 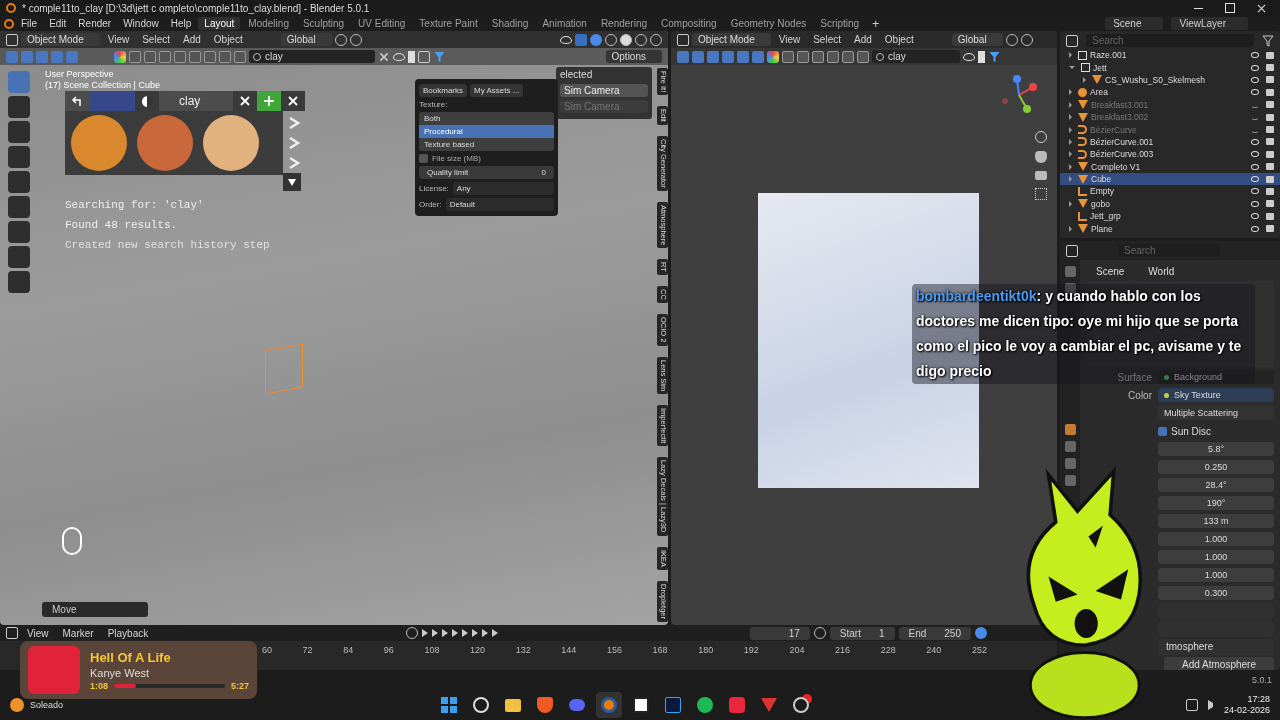 What do you see at coordinates (1161, 271) in the screenshot?
I see `breadcrumb-item: World` at bounding box center [1161, 271].